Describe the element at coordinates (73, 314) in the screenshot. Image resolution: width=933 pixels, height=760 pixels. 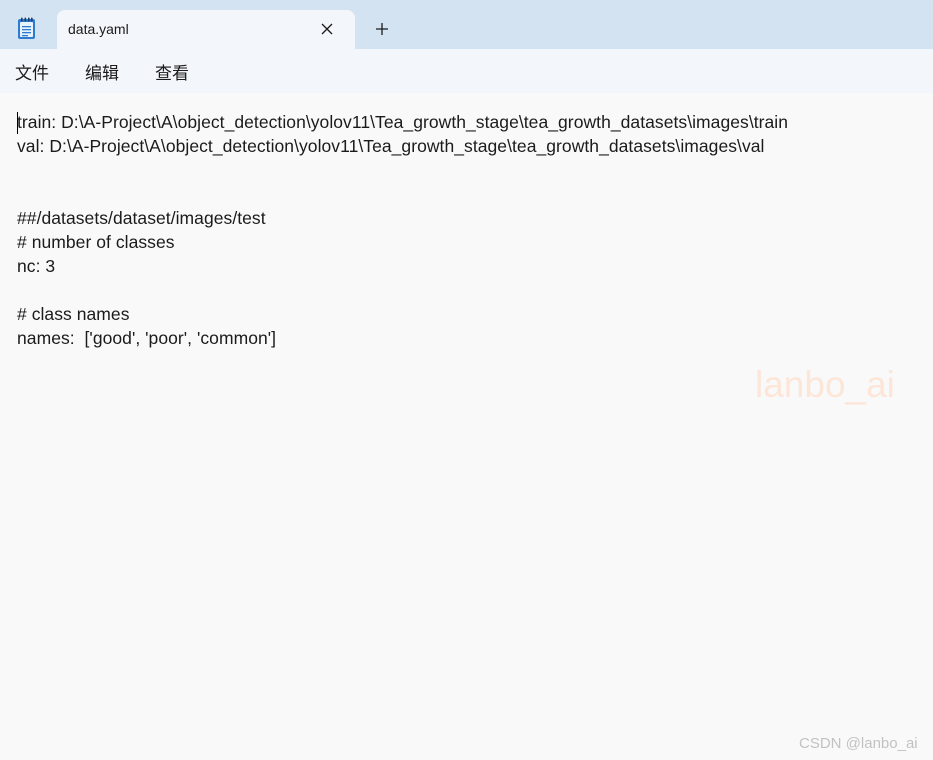
I see `editor-line: # class names` at that location.